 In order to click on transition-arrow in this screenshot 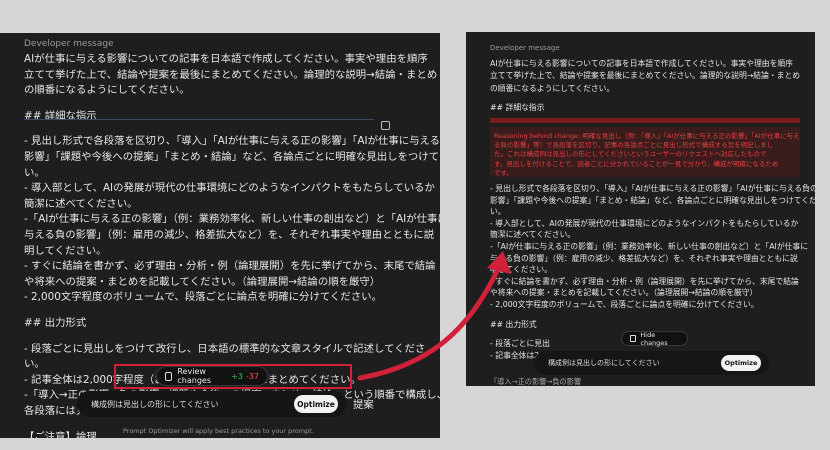, I will do `click(434, 316)`.